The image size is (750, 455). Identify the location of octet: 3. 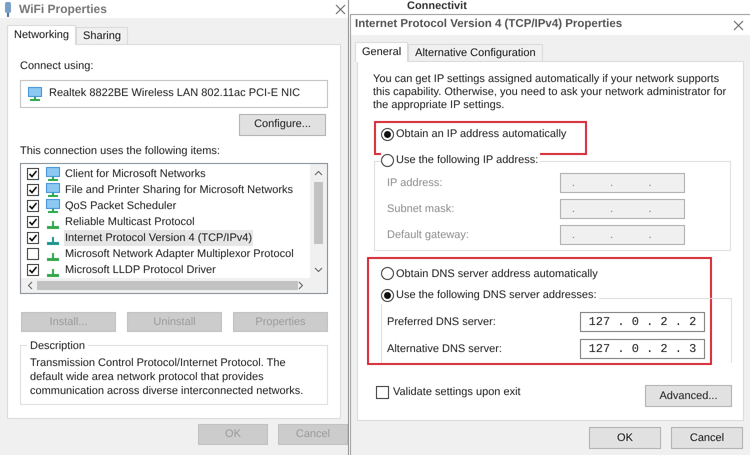
(692, 349).